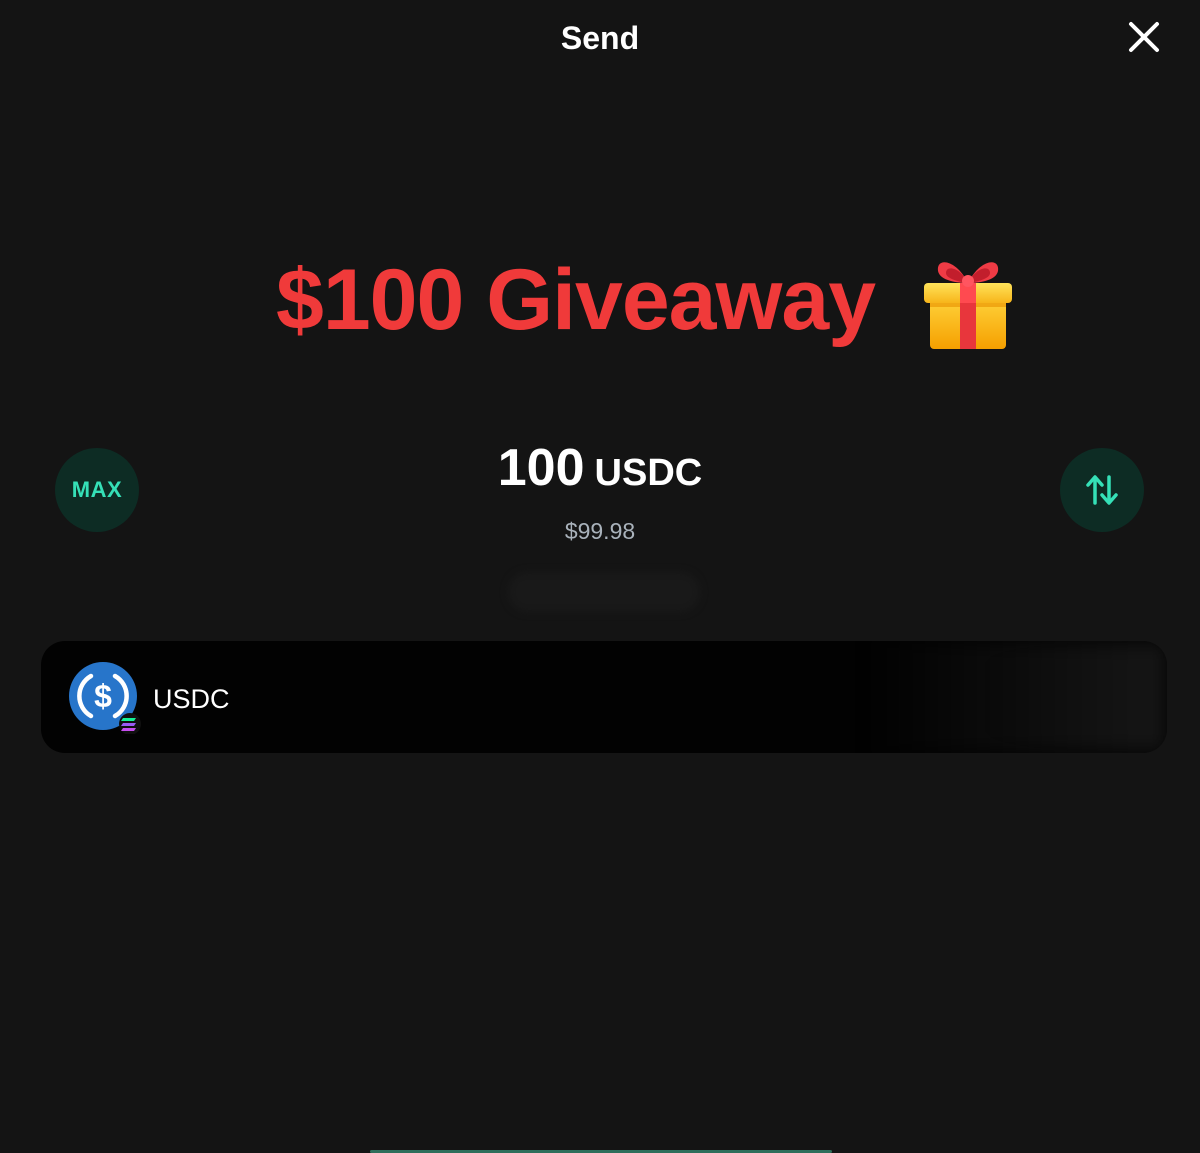 The width and height of the screenshot is (1200, 1153). I want to click on amount-display: 100 USDC, so click(600, 468).